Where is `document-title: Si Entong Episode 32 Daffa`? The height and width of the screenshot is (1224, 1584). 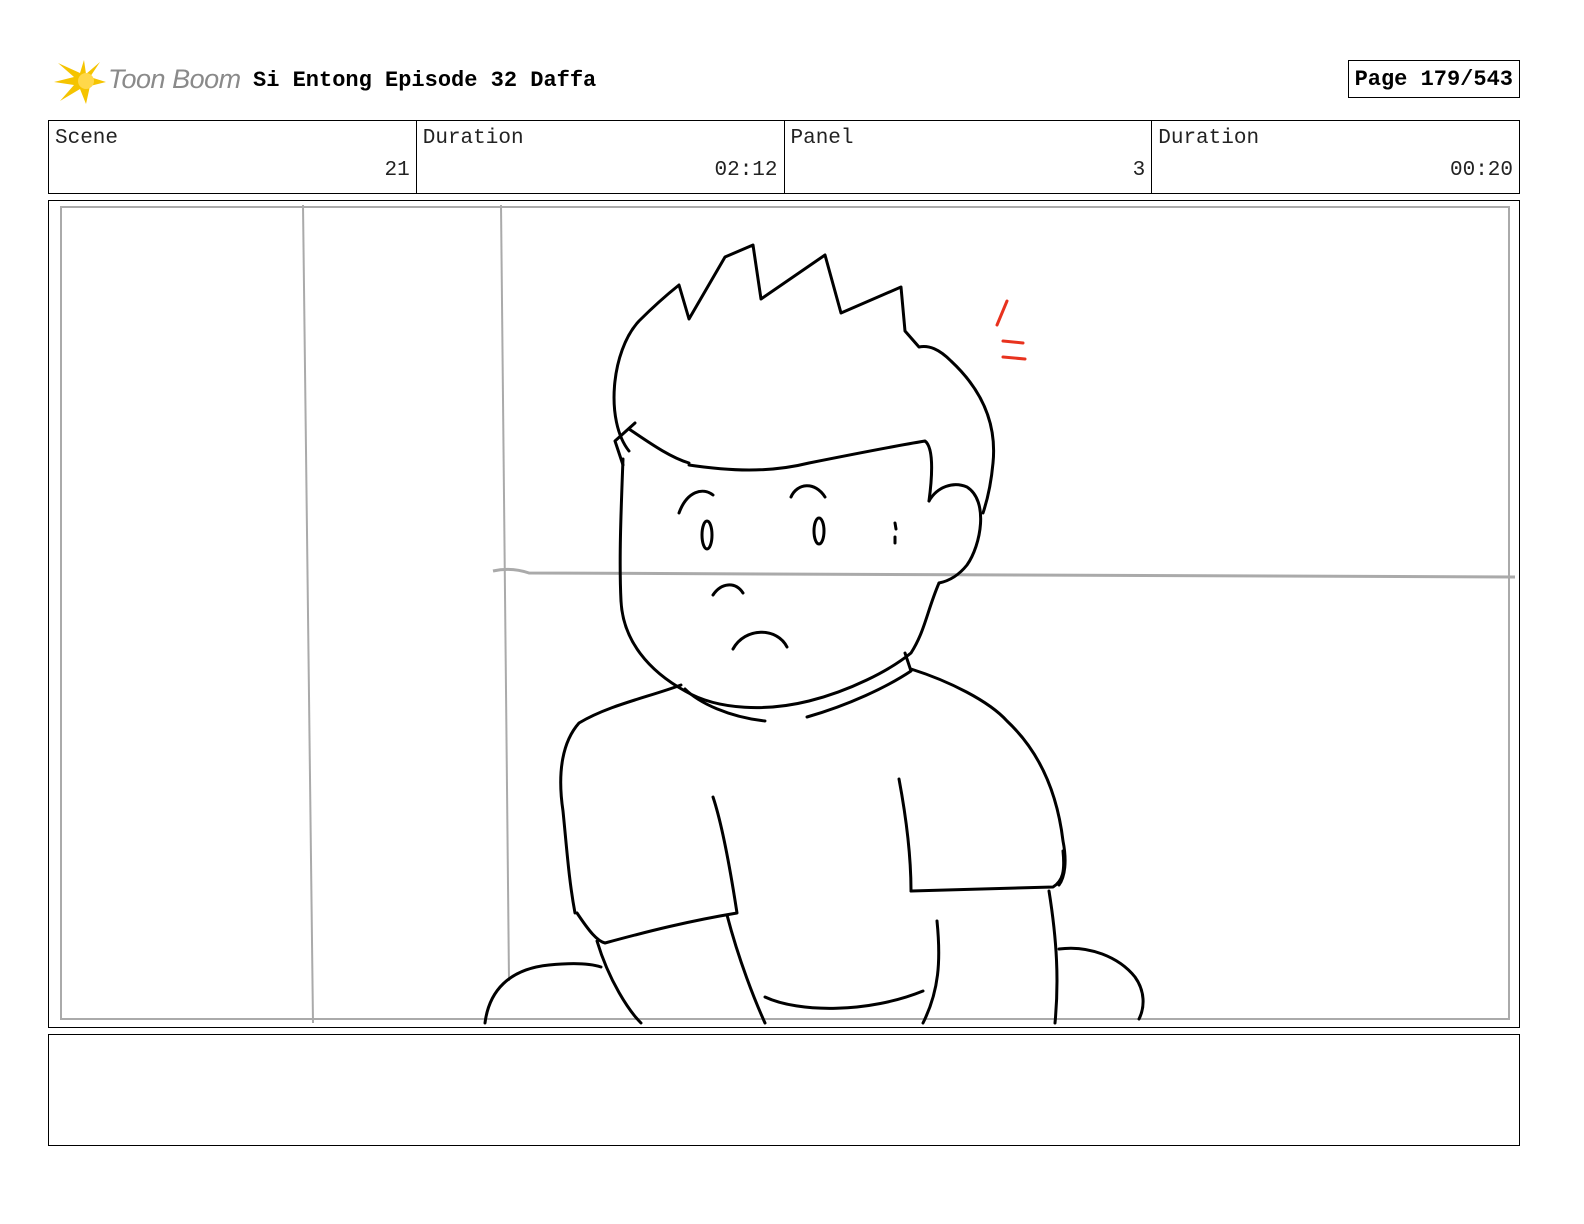 document-title: Si Entong Episode 32 Daffa is located at coordinates (425, 80).